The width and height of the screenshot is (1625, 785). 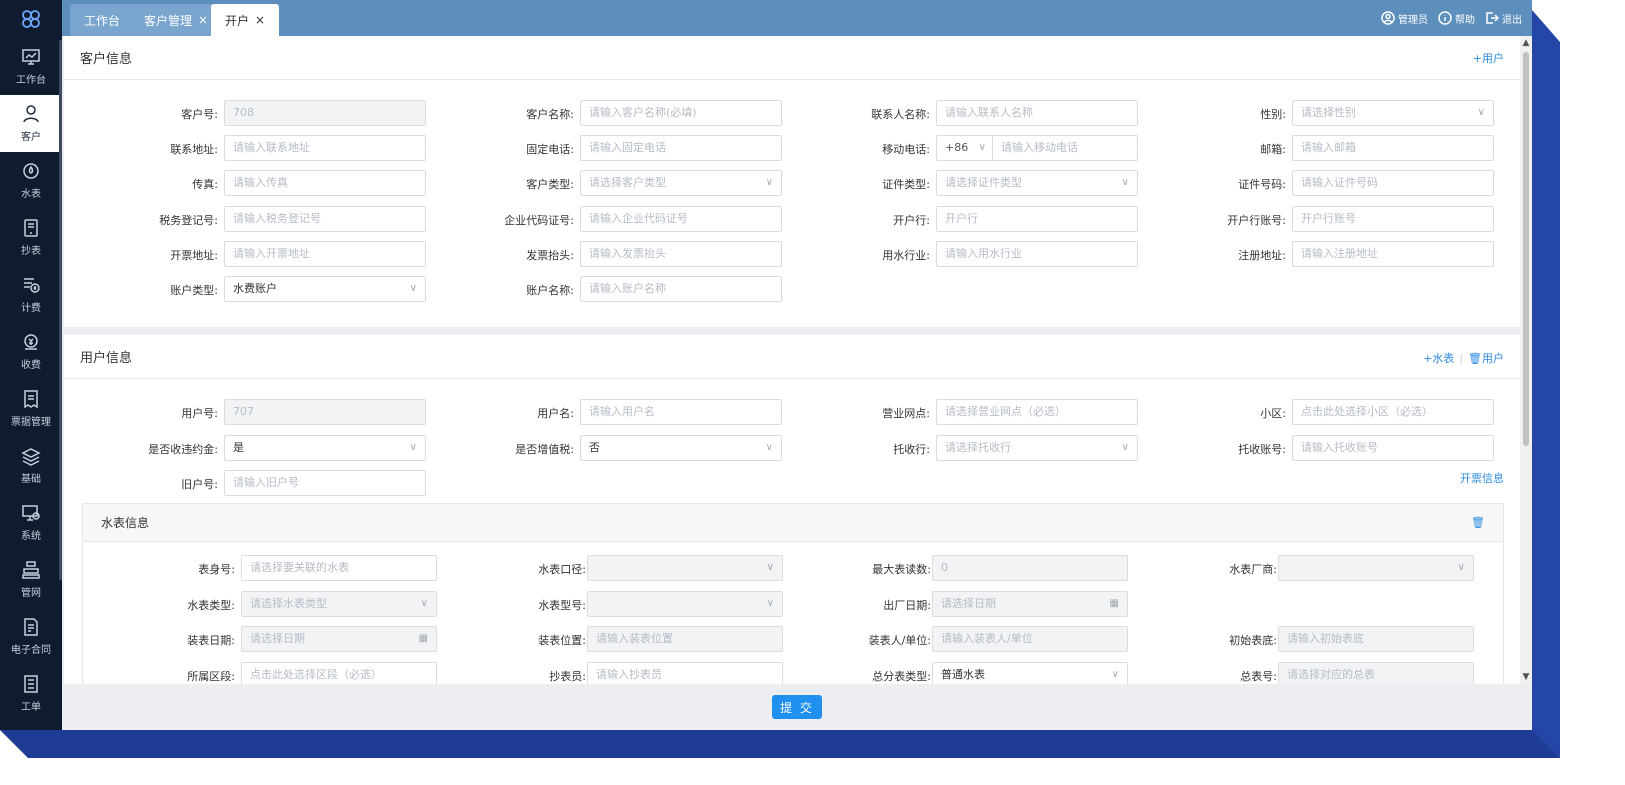 I want to click on field-value: 请输入联系地址, so click(x=271, y=148).